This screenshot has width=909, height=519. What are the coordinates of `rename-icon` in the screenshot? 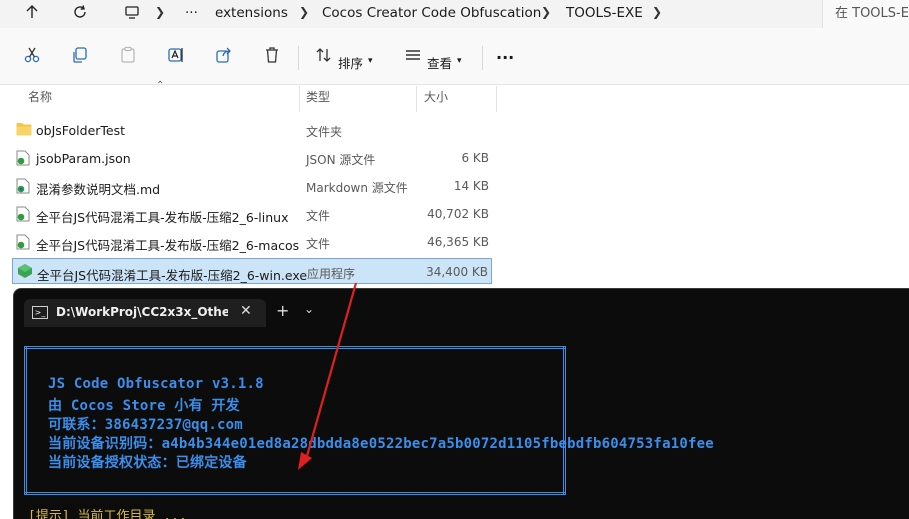 It's located at (176, 57).